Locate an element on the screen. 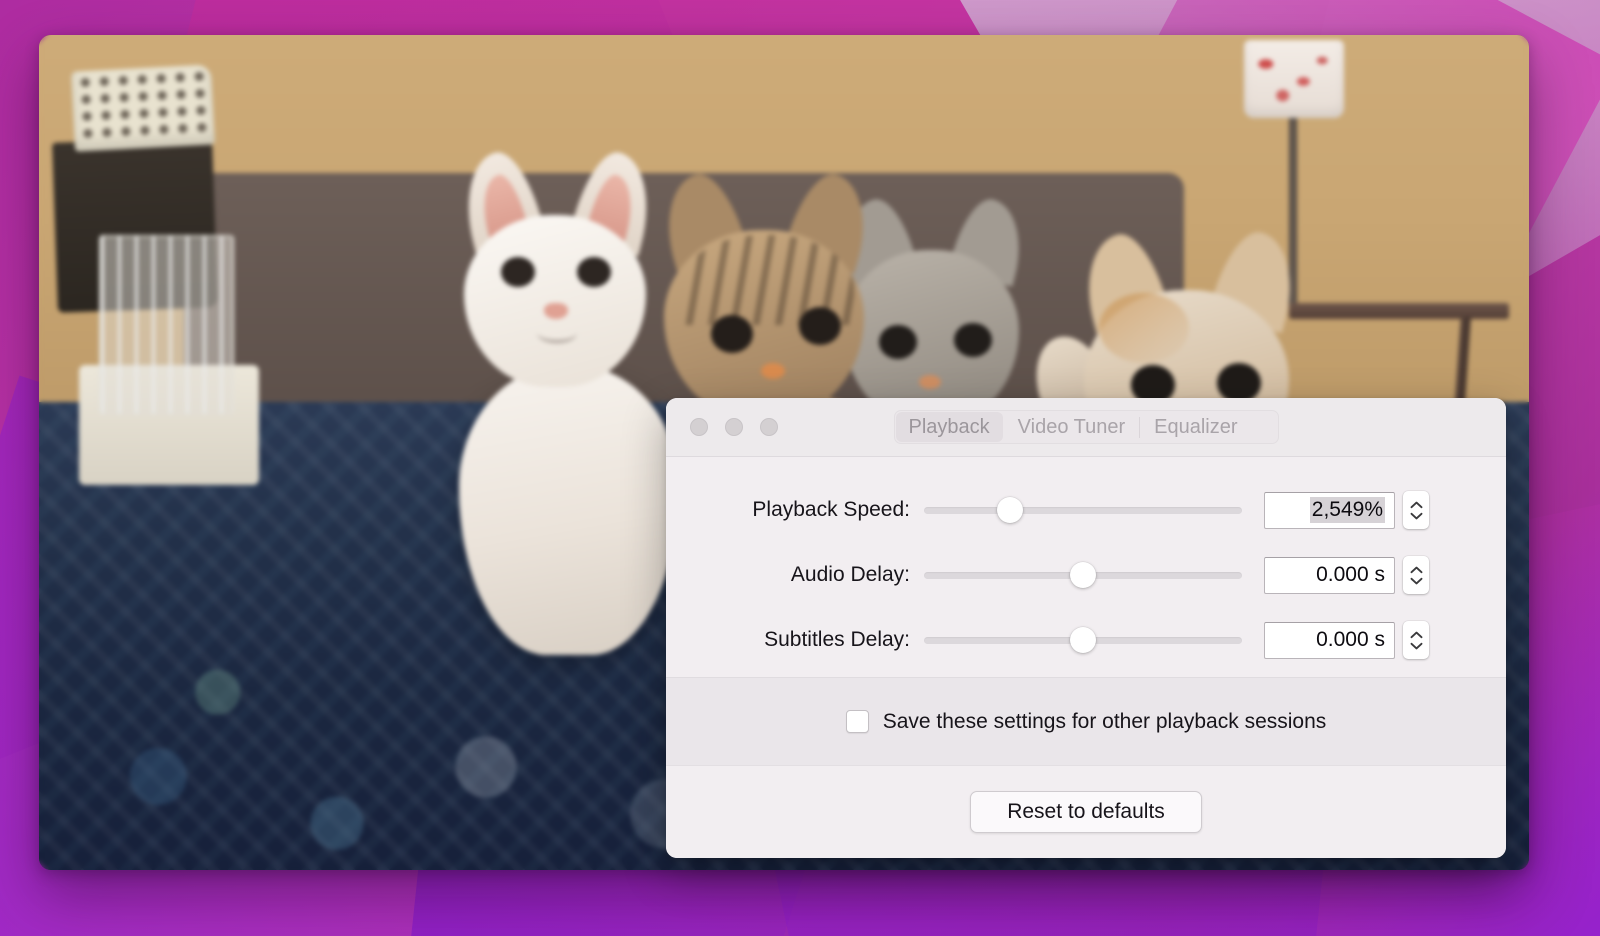 This screenshot has height=936, width=1600. panel-footer: Reset to defaults is located at coordinates (1086, 811).